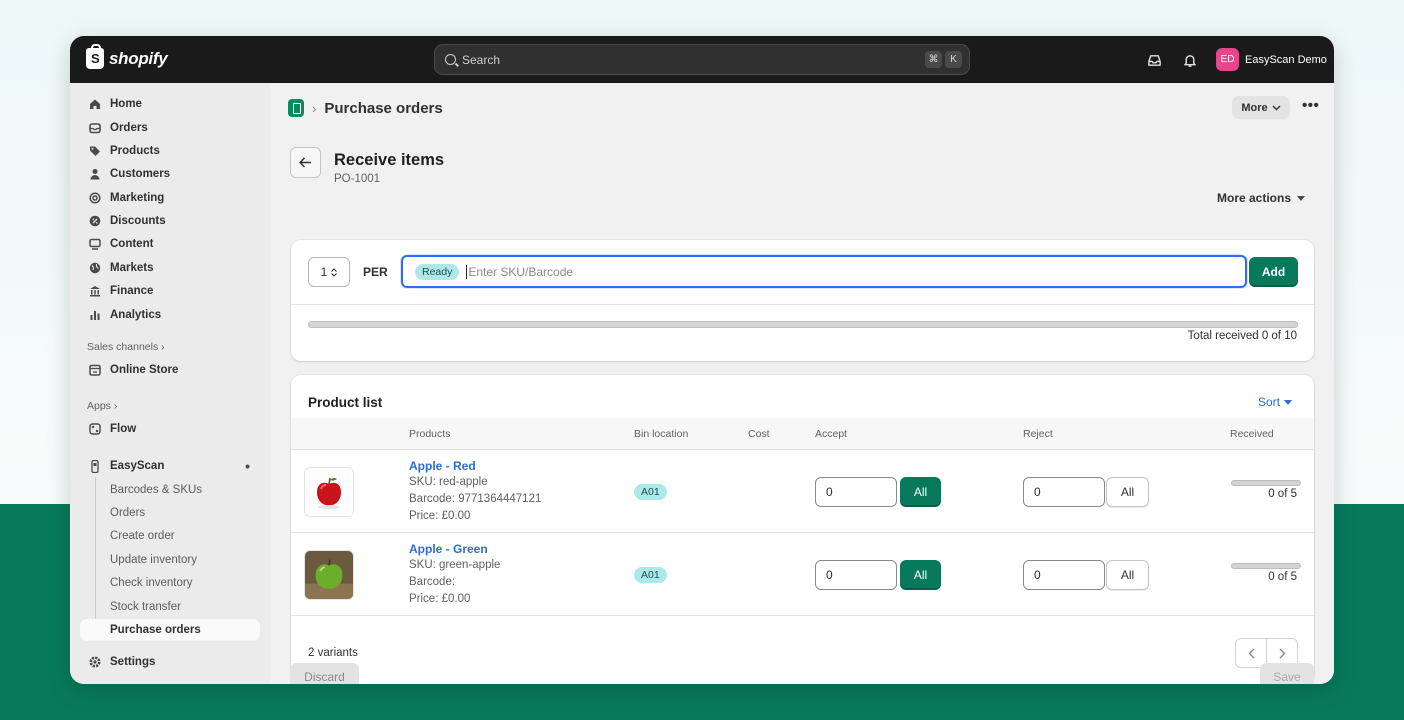 The width and height of the screenshot is (1404, 720). I want to click on sidebar-item-settings: Settings, so click(170, 662).